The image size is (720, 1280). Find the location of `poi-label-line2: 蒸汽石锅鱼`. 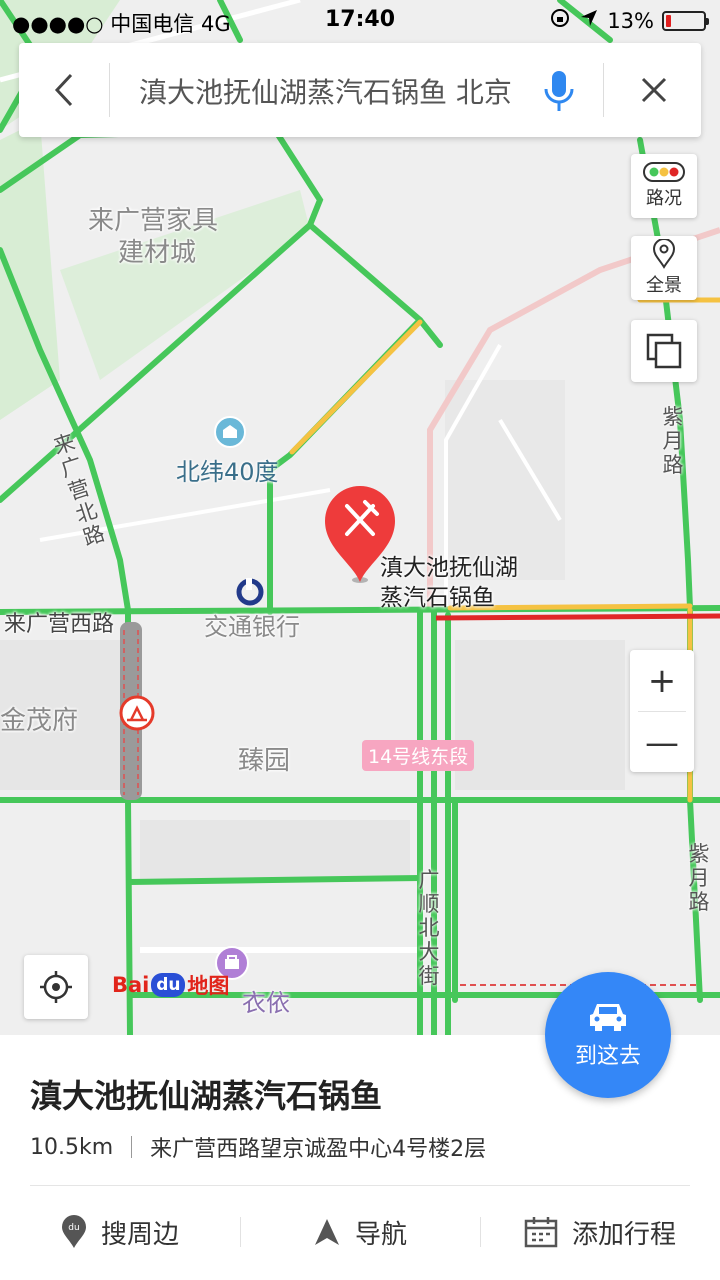

poi-label-line2: 蒸汽石锅鱼 is located at coordinates (437, 598).